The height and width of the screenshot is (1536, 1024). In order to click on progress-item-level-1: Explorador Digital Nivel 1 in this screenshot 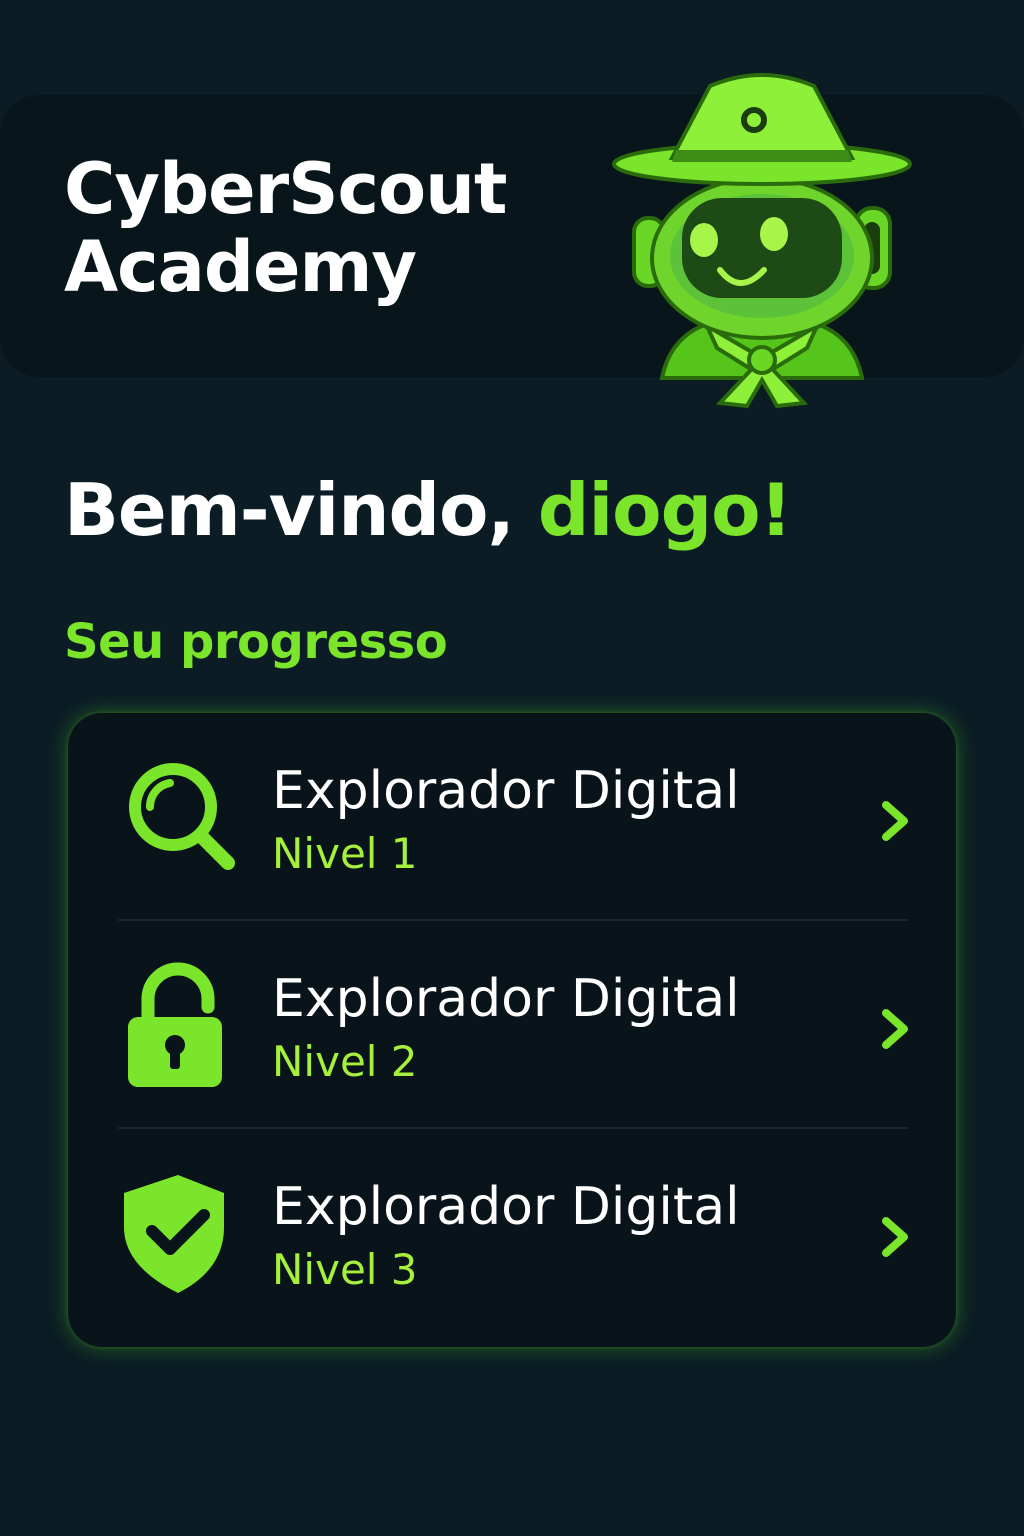, I will do `click(512, 816)`.